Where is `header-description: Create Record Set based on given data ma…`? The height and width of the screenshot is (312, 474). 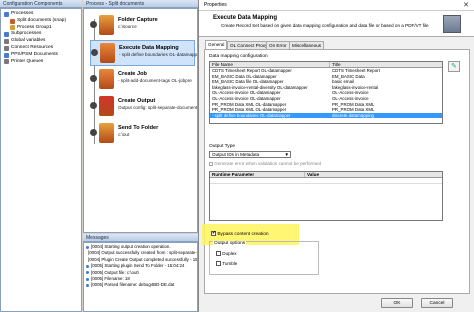
header-description: Create Record Set based on given data ma… is located at coordinates (325, 25).